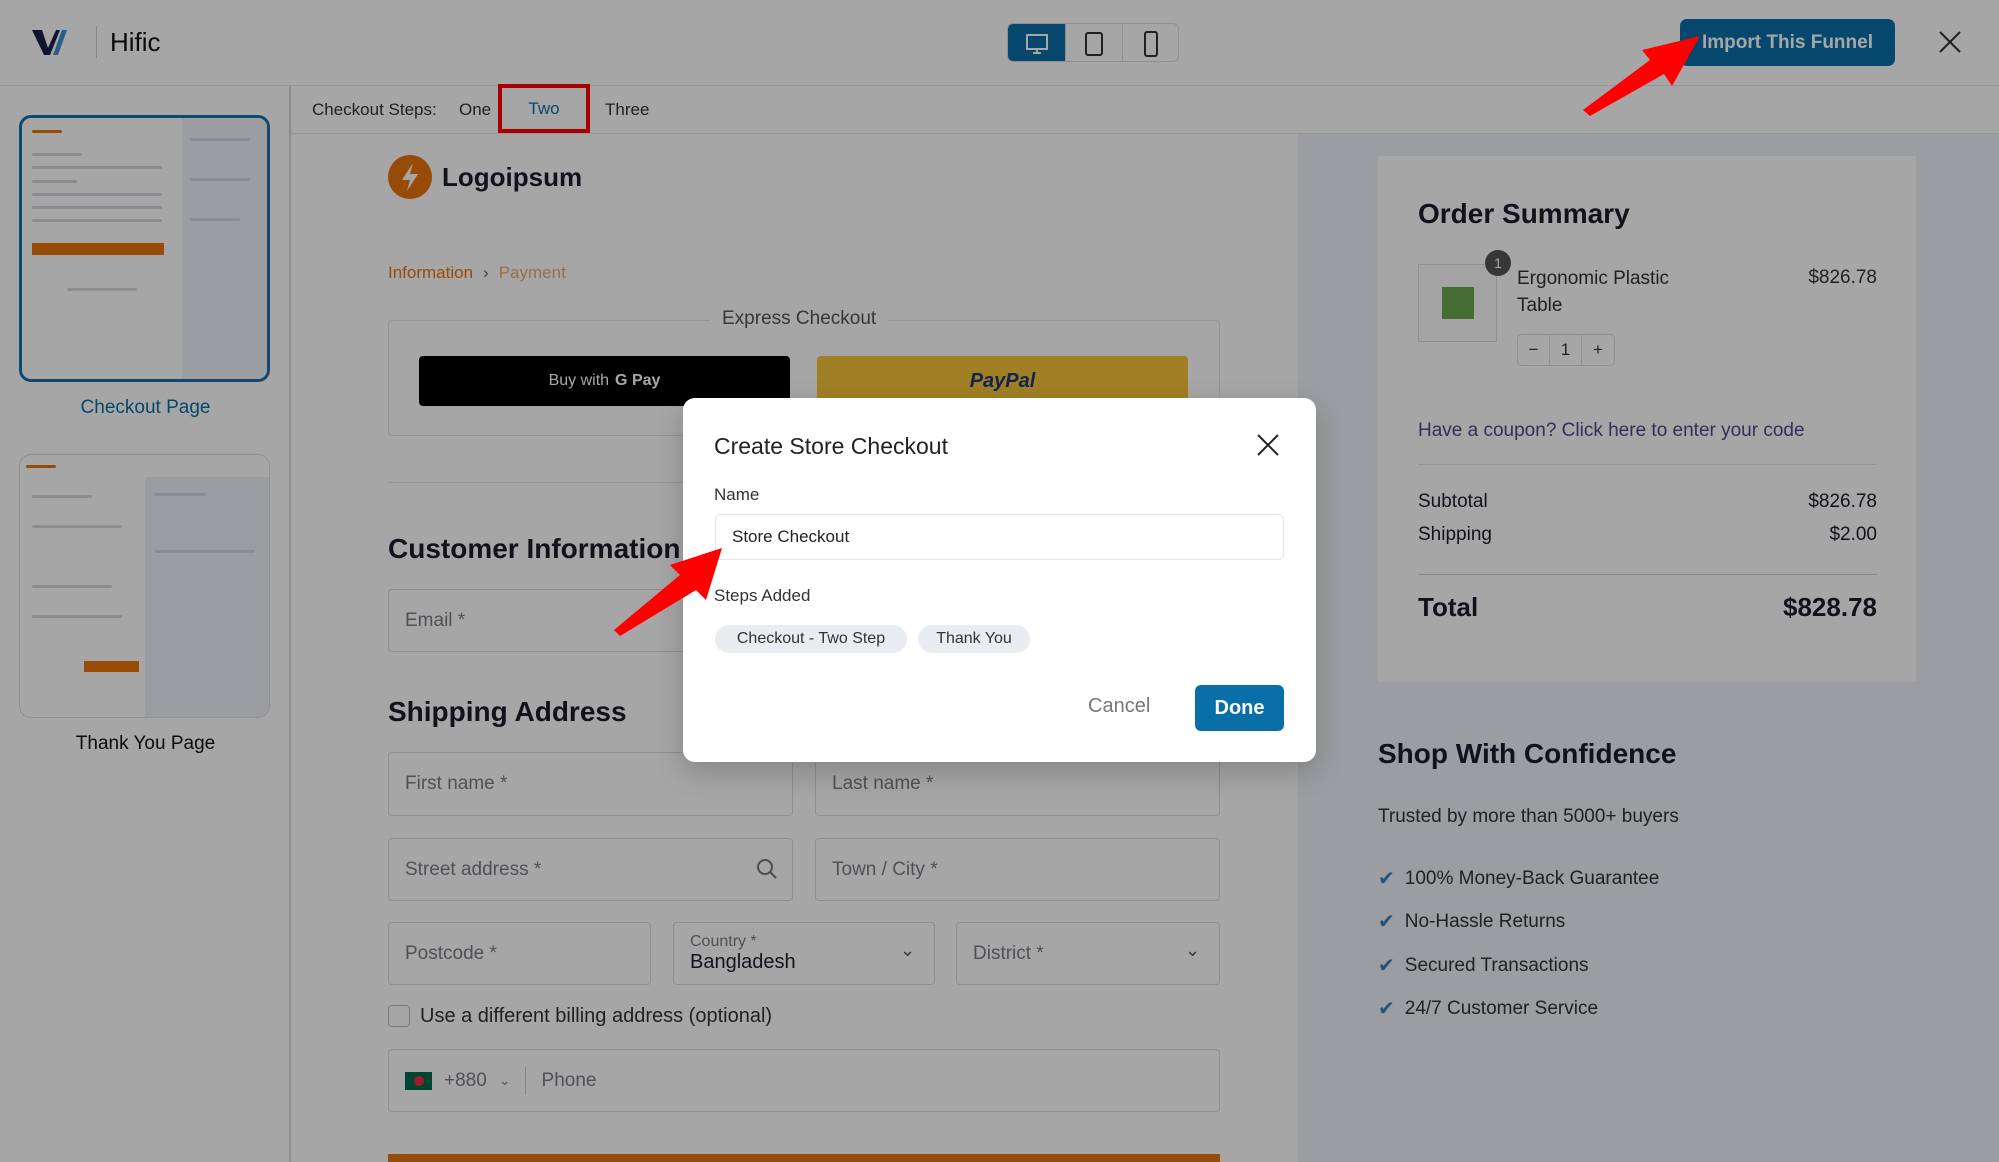  I want to click on steps-added-label: Steps Added, so click(762, 595).